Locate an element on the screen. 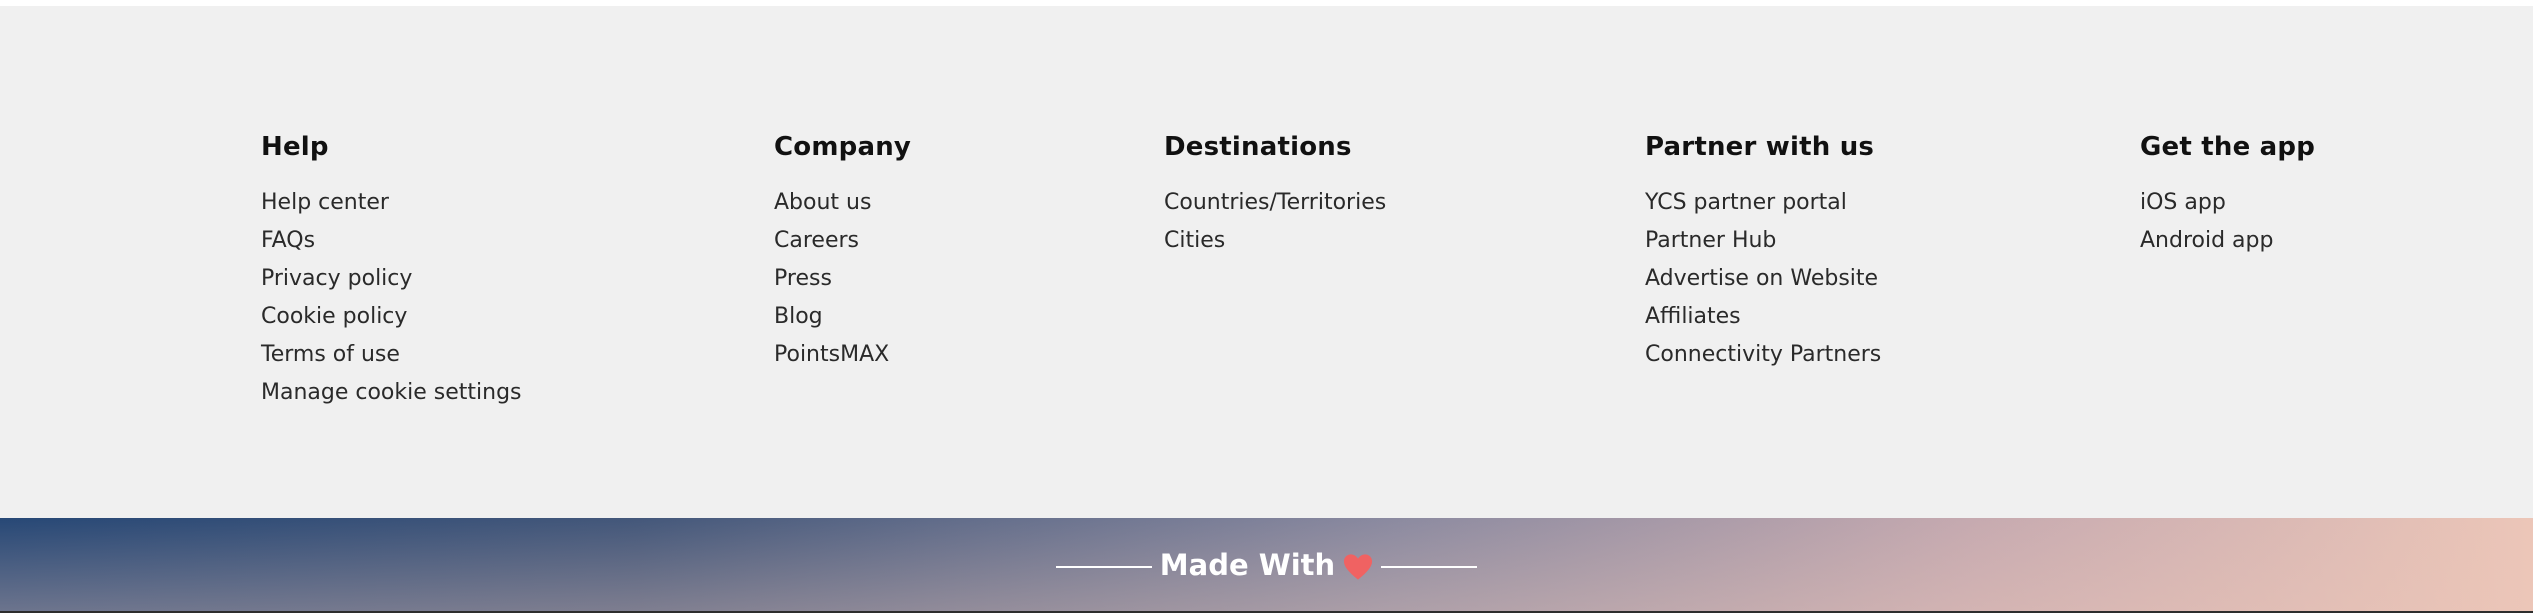  about-us-link: About us is located at coordinates (822, 202).